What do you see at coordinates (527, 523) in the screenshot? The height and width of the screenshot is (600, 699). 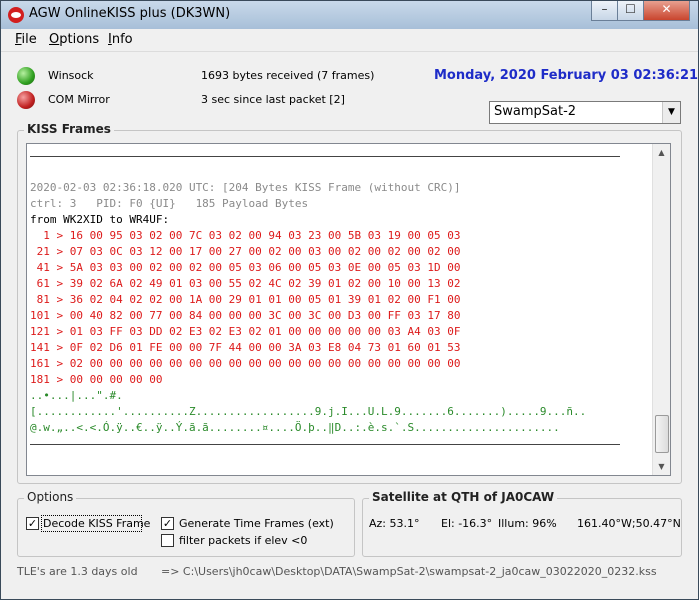 I see `illumination-value: Illum: 96%` at bounding box center [527, 523].